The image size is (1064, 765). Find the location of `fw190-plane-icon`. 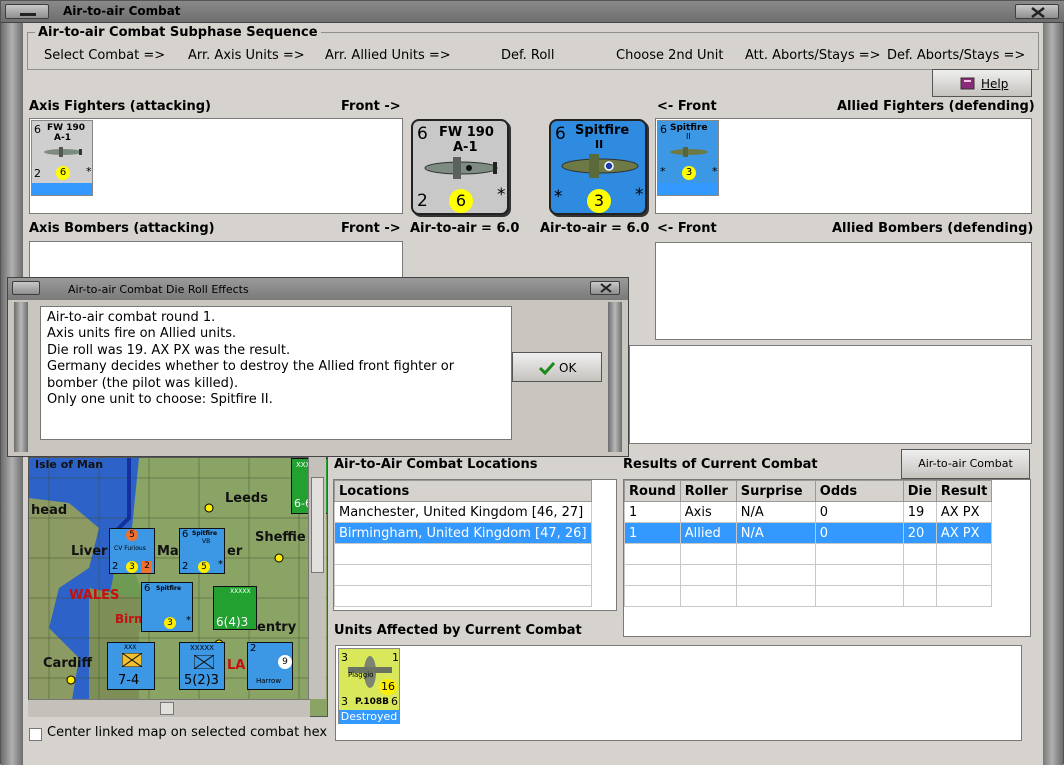

fw190-plane-icon is located at coordinates (461, 168).